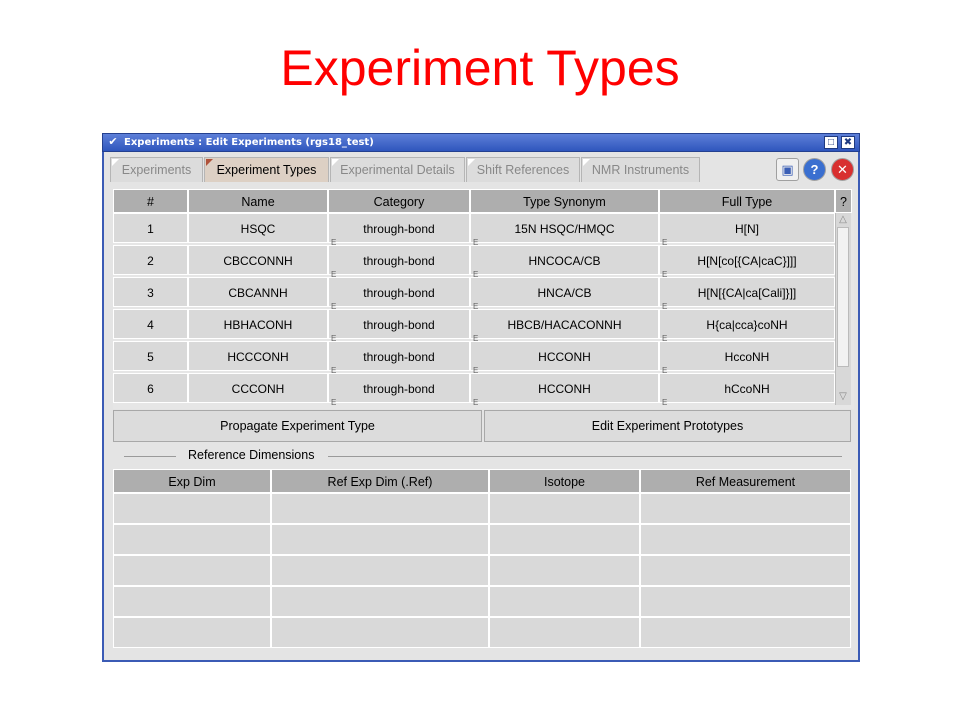 This screenshot has height=720, width=960. I want to click on table-cell: 4, so click(150, 324).